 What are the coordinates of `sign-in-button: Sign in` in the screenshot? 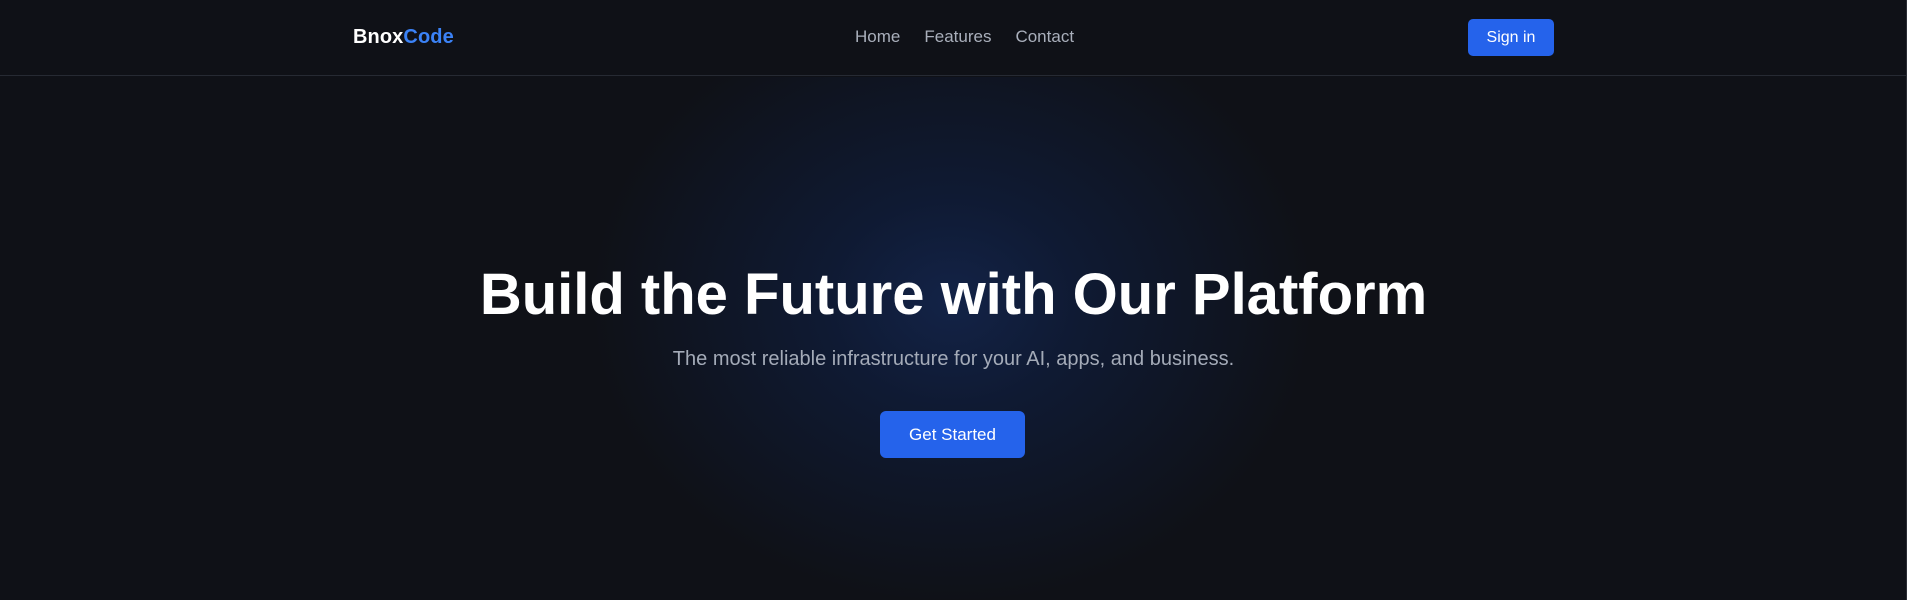 It's located at (1511, 37).